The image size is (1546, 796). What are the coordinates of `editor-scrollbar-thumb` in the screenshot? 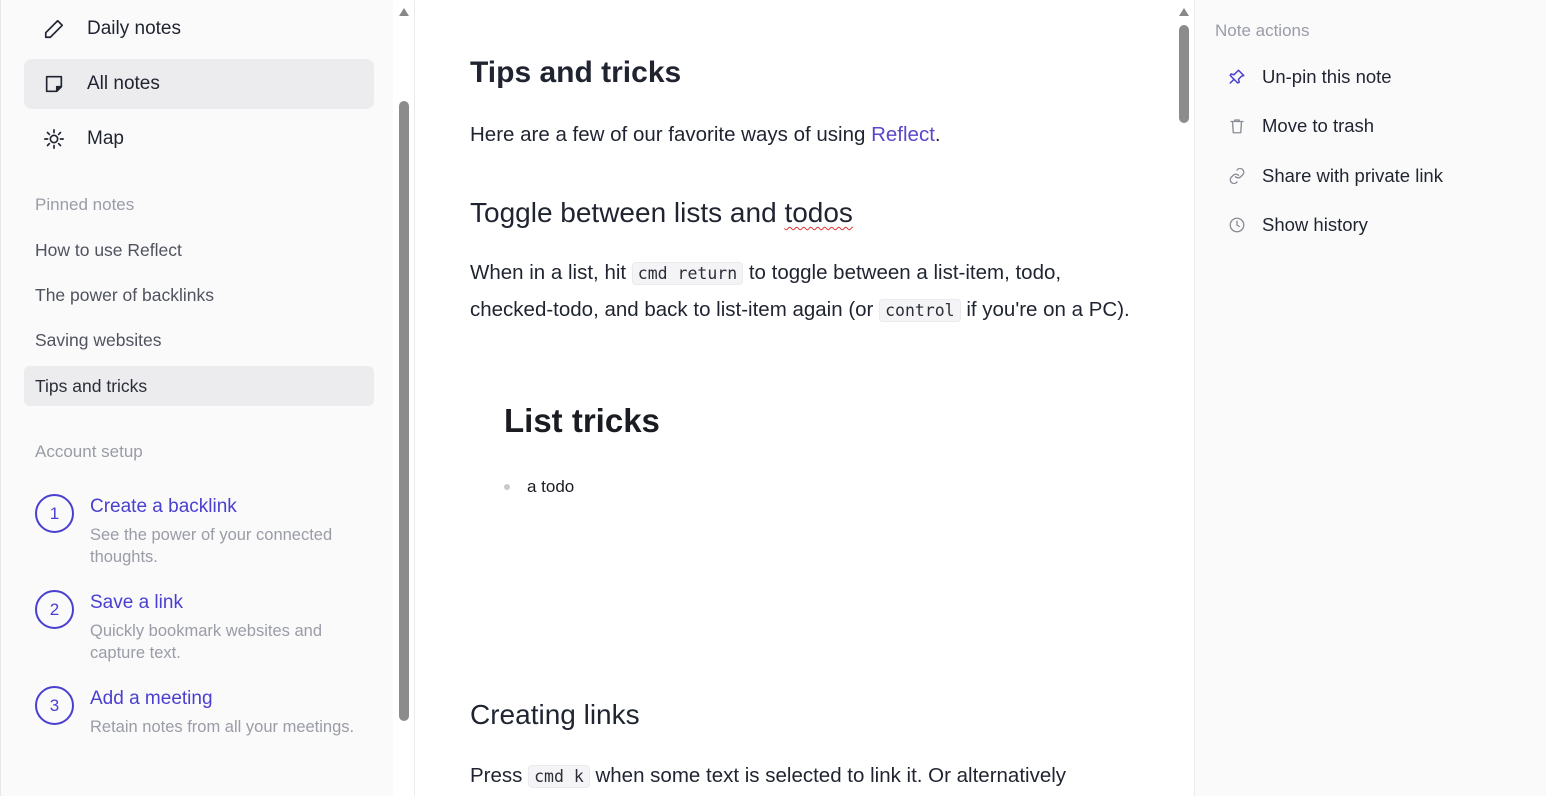 It's located at (1184, 74).